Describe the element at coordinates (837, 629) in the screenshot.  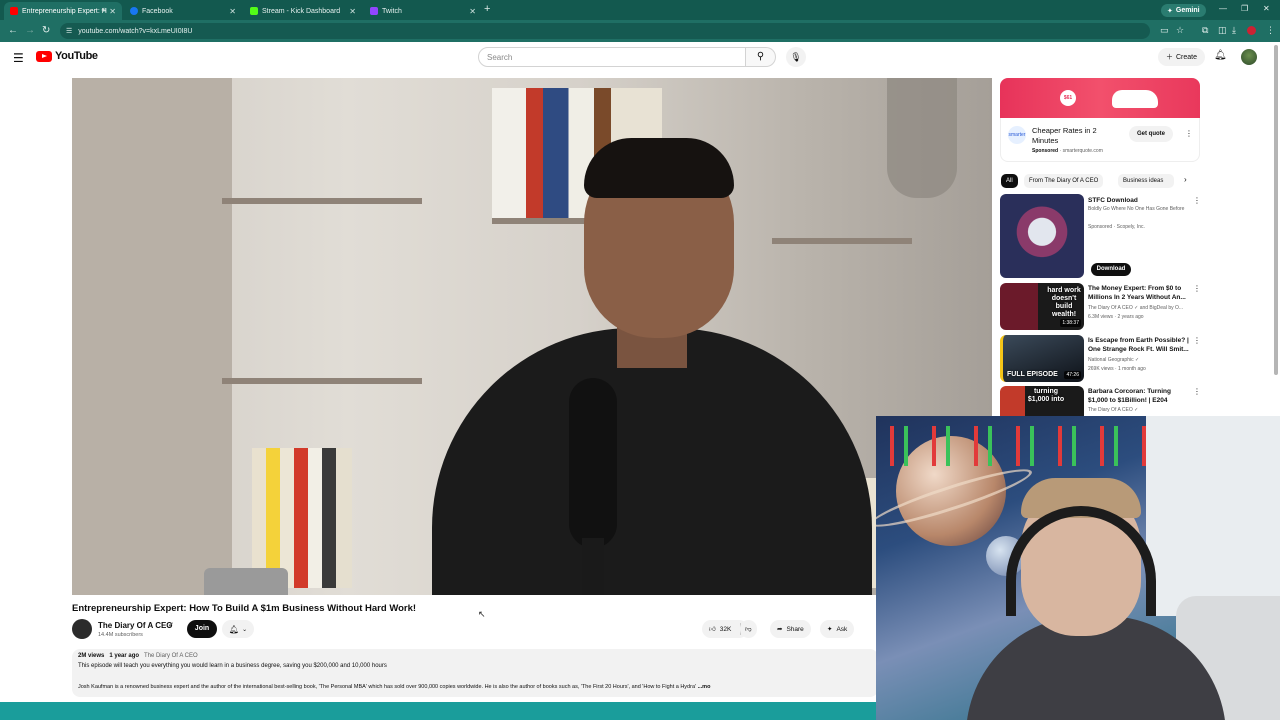
I see `ask-button: ✦ Ask` at that location.